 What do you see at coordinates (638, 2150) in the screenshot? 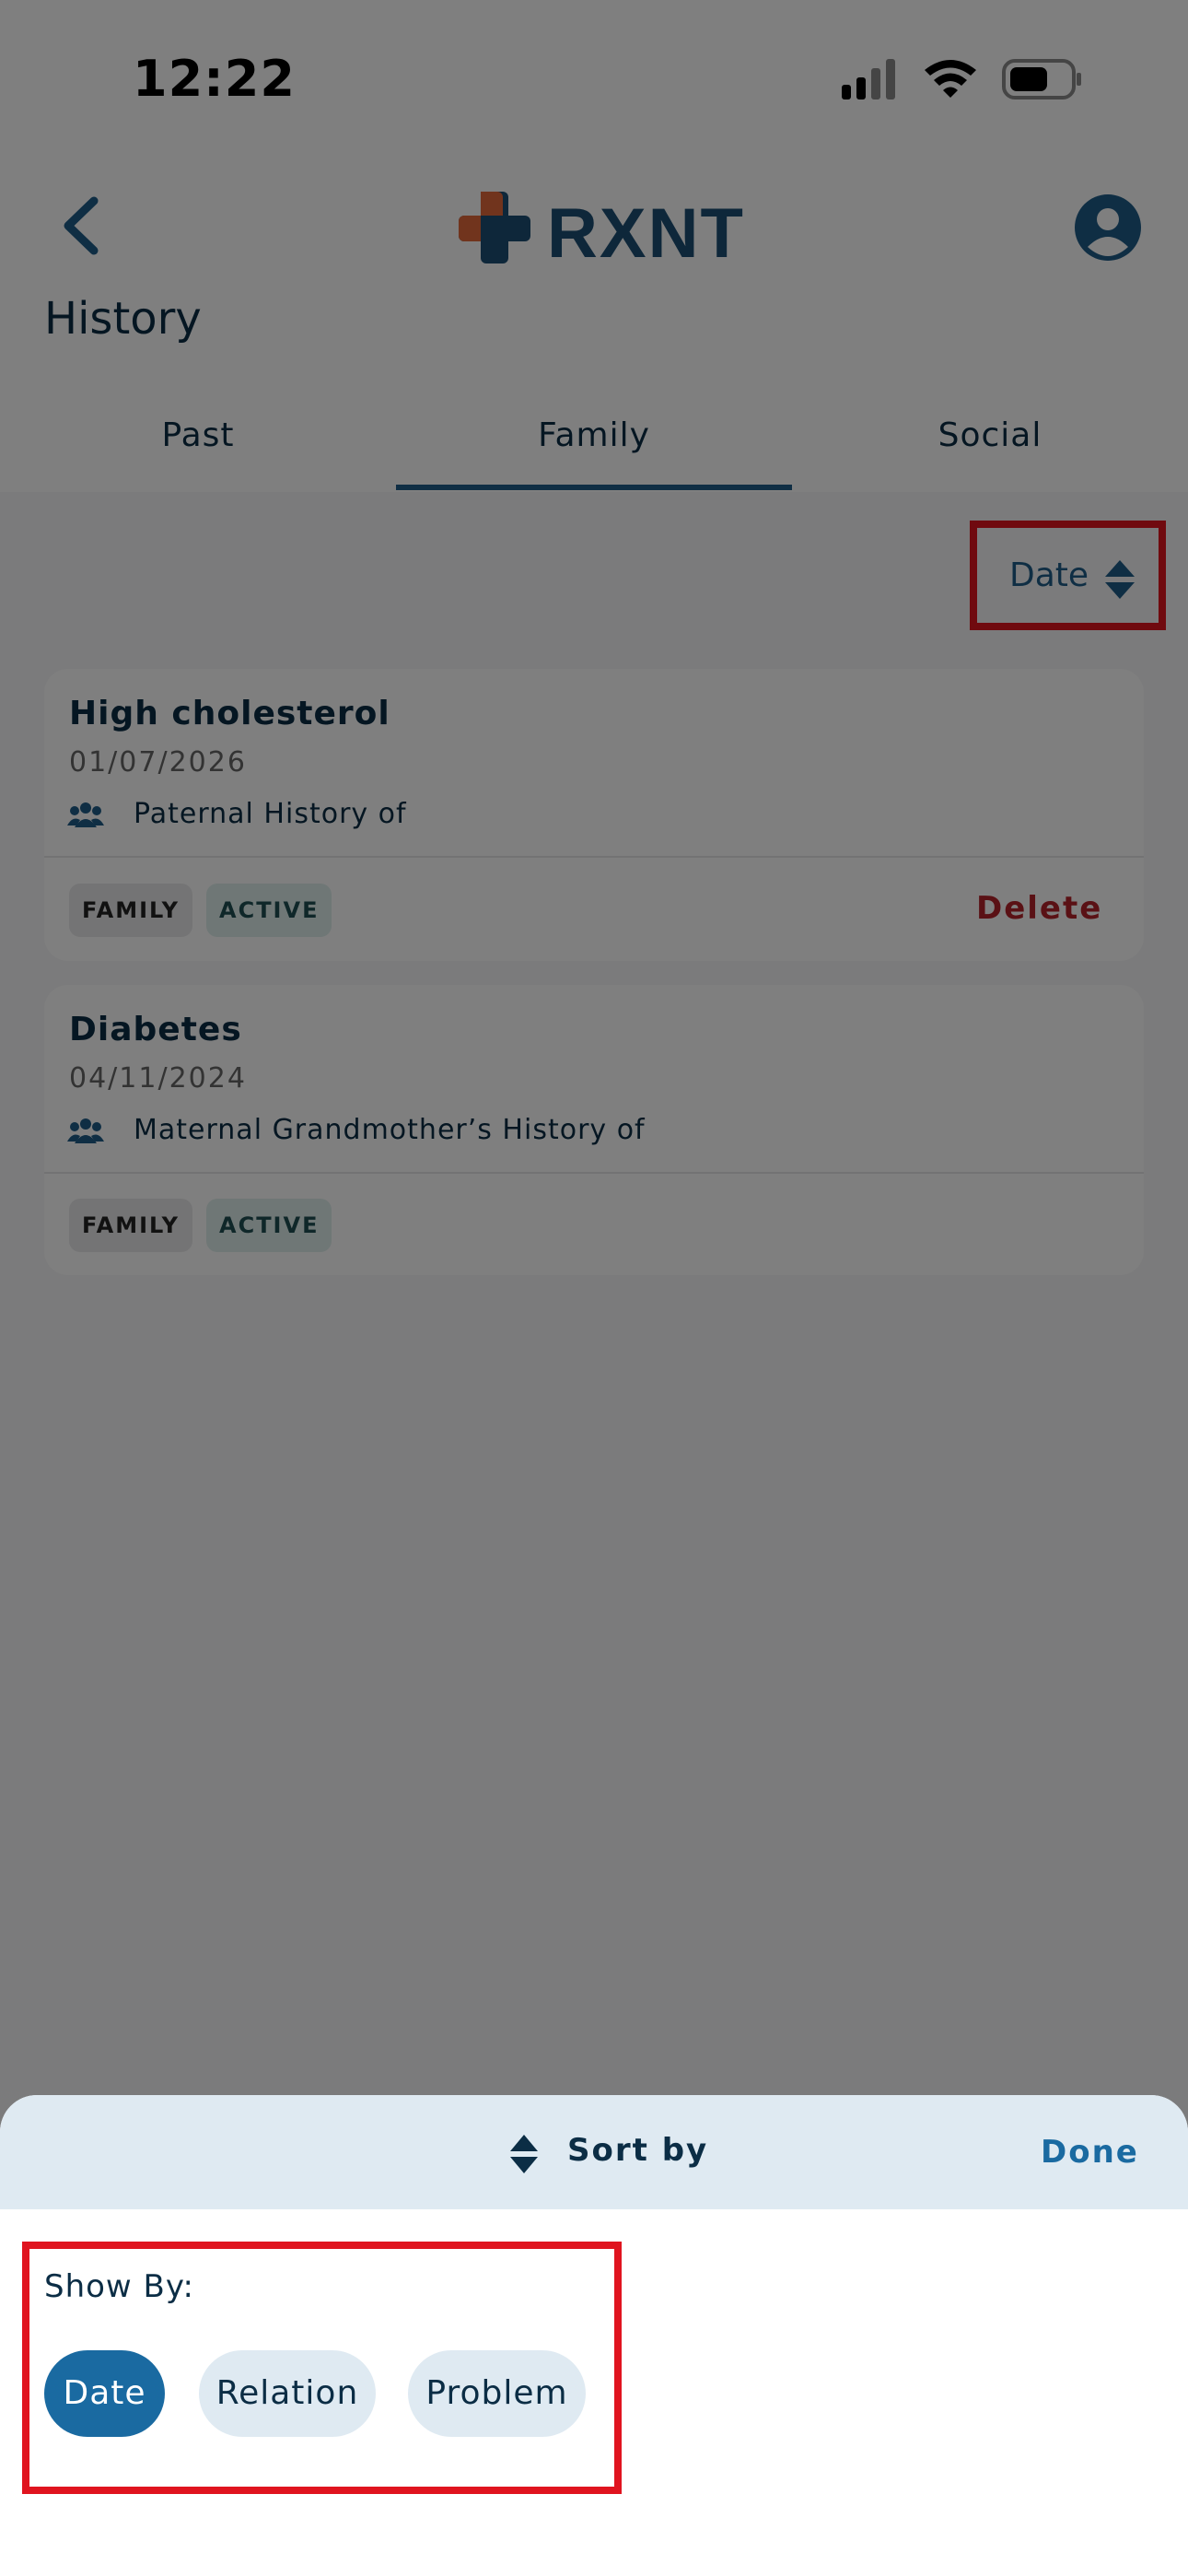
I see `sort-sheet-title: Sort by` at bounding box center [638, 2150].